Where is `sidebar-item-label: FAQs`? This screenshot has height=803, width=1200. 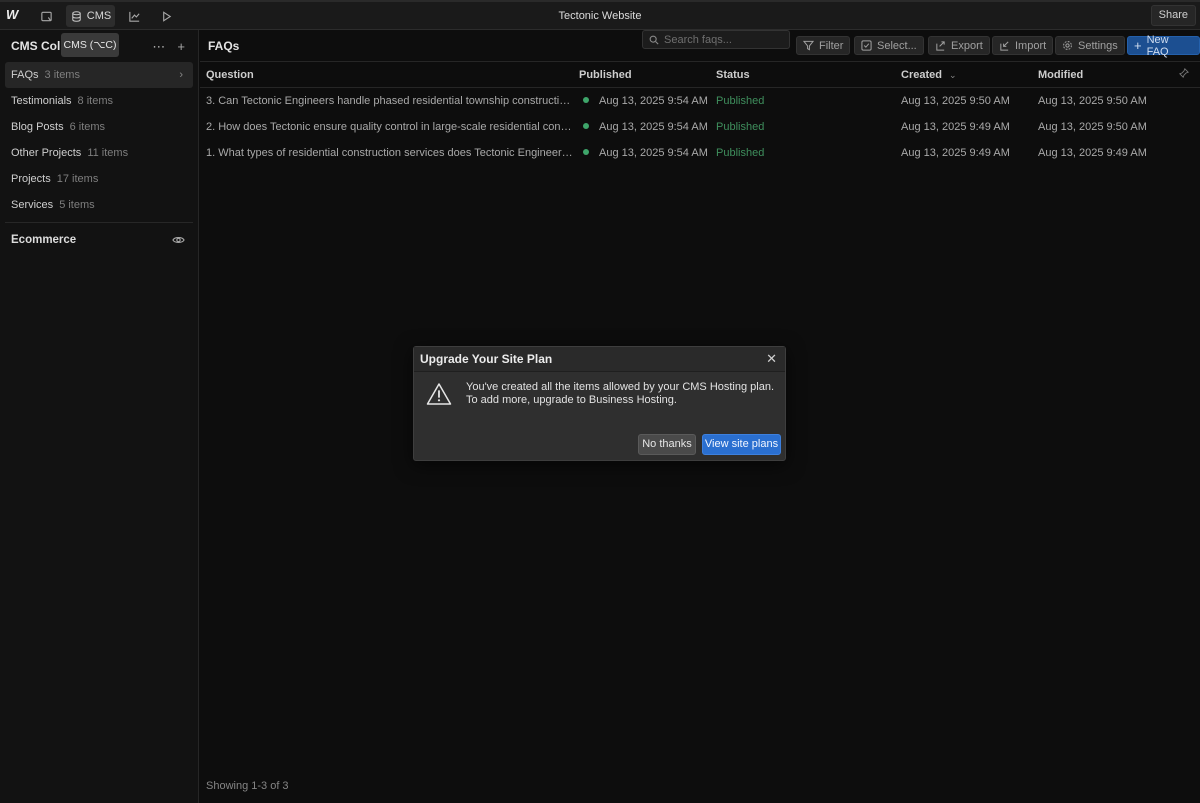
sidebar-item-label: FAQs is located at coordinates (25, 75).